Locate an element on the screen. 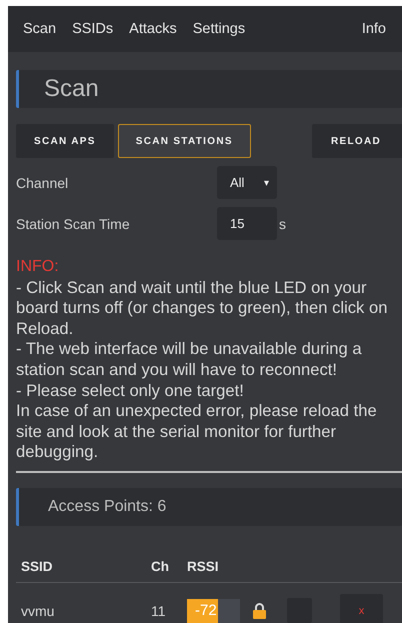 This screenshot has width=402, height=623. setting-label: Station Scan Time is located at coordinates (73, 224).